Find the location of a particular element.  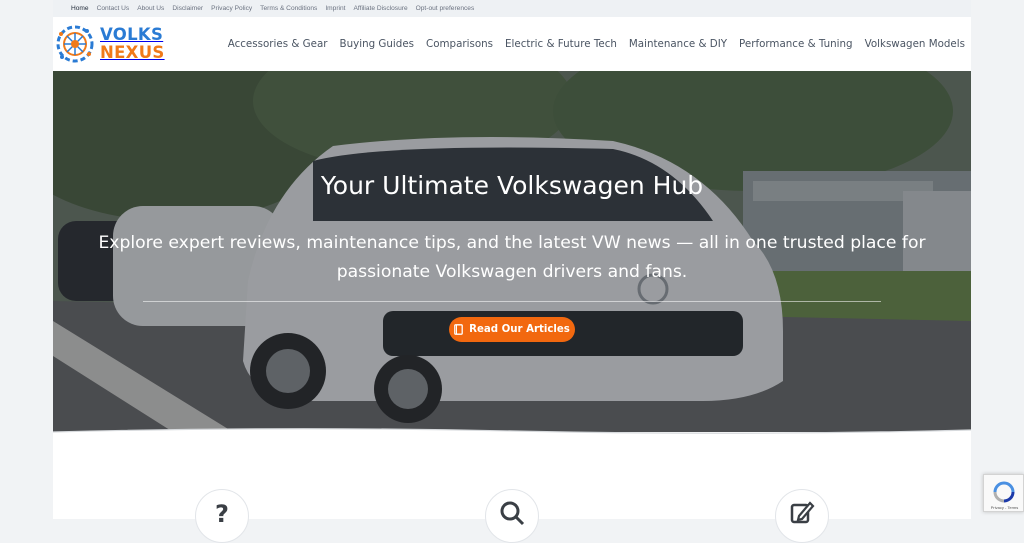

nav-item-buying-guides: Buying Guides is located at coordinates (377, 44).